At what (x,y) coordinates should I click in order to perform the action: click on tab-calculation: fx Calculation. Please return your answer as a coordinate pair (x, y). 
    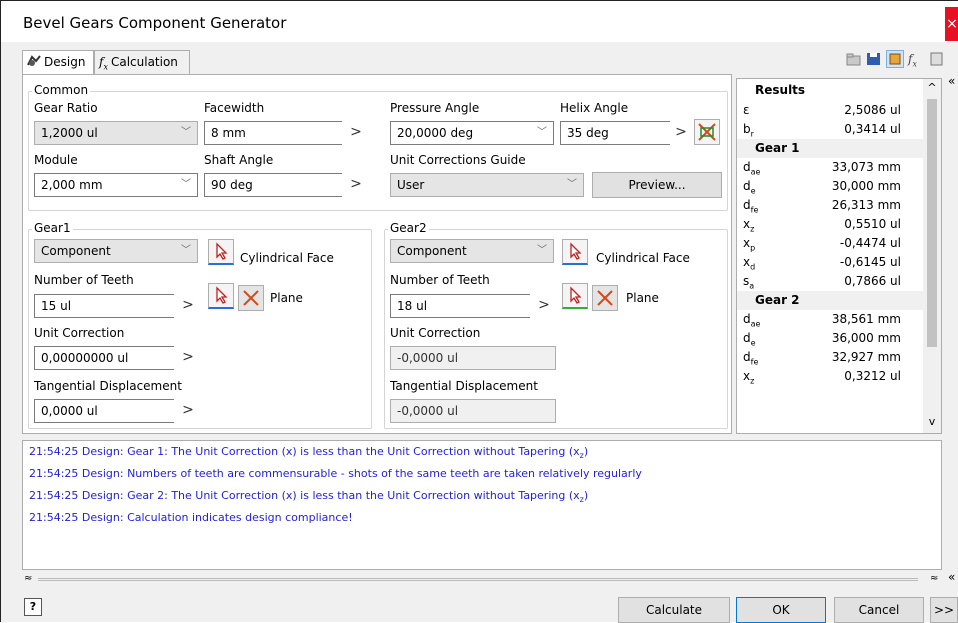
    Looking at the image, I should click on (142, 62).